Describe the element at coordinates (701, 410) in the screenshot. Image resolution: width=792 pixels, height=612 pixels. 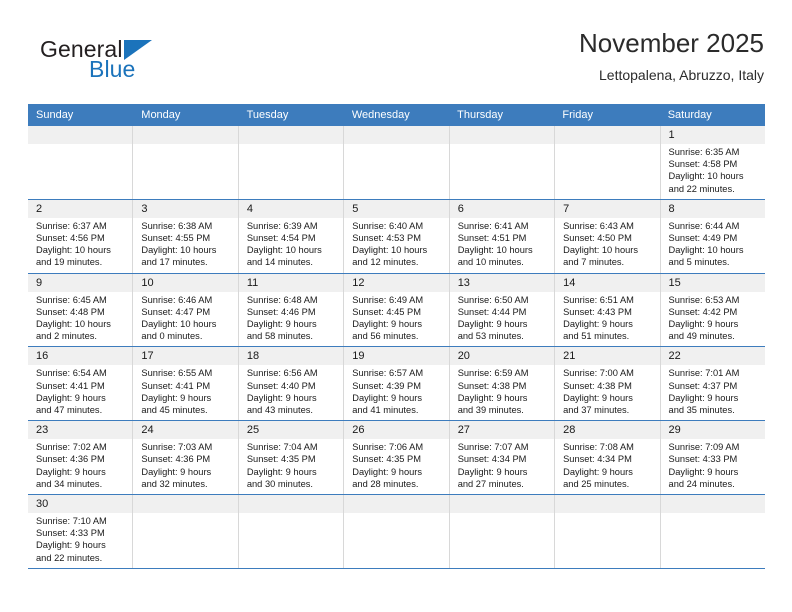
I see `daylight-duration-line2: and 35 minutes.` at that location.